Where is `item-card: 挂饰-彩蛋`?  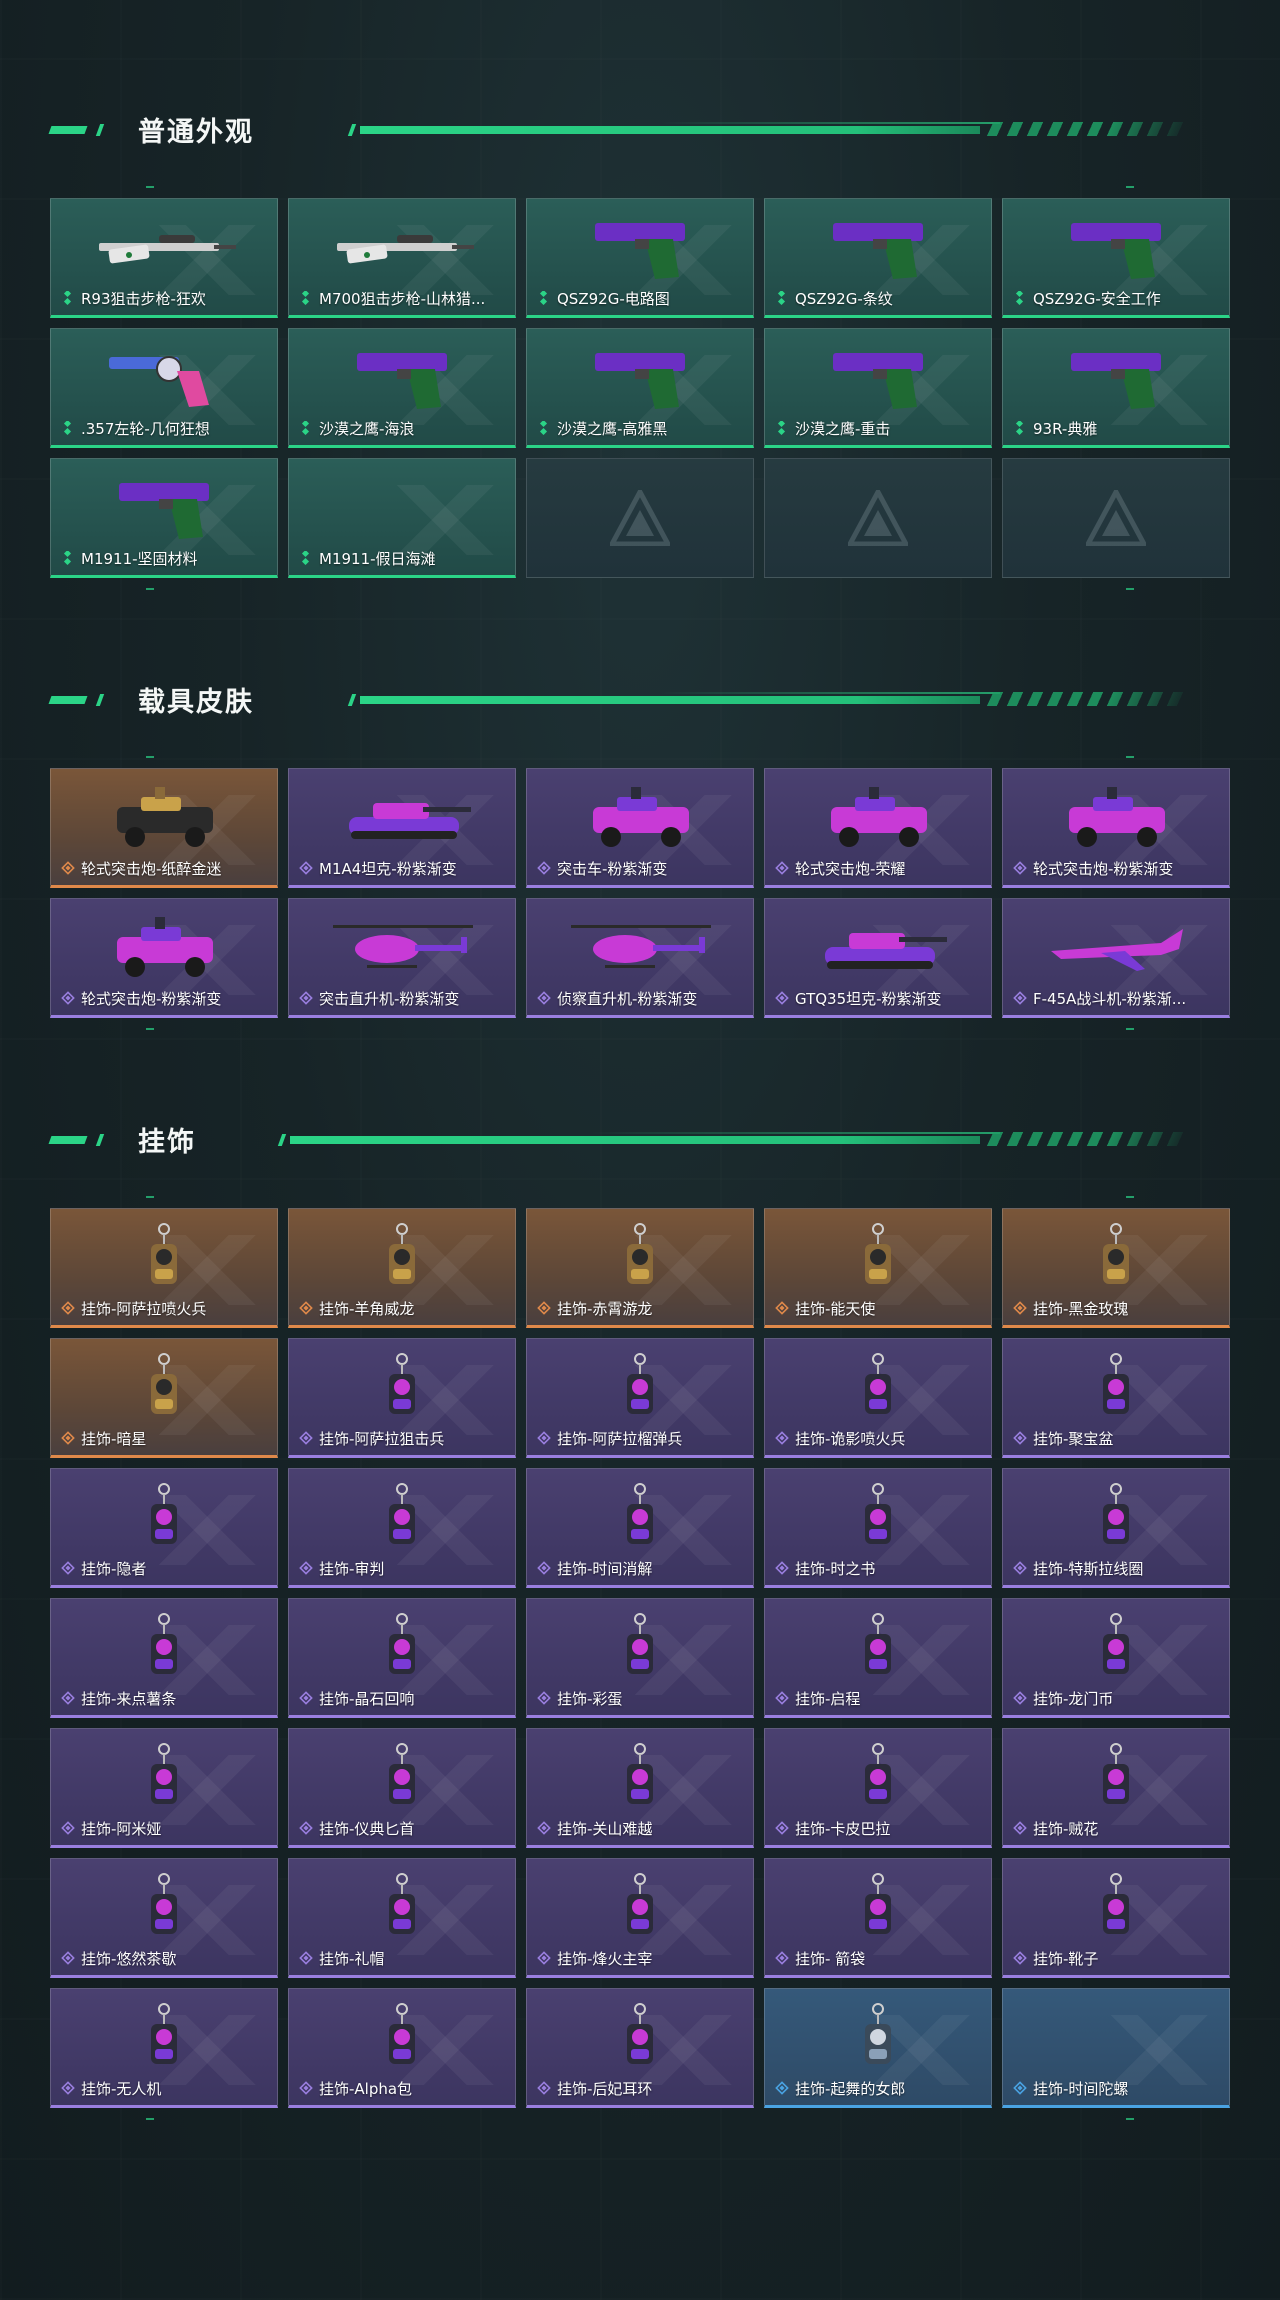 item-card: 挂饰-彩蛋 is located at coordinates (640, 1658).